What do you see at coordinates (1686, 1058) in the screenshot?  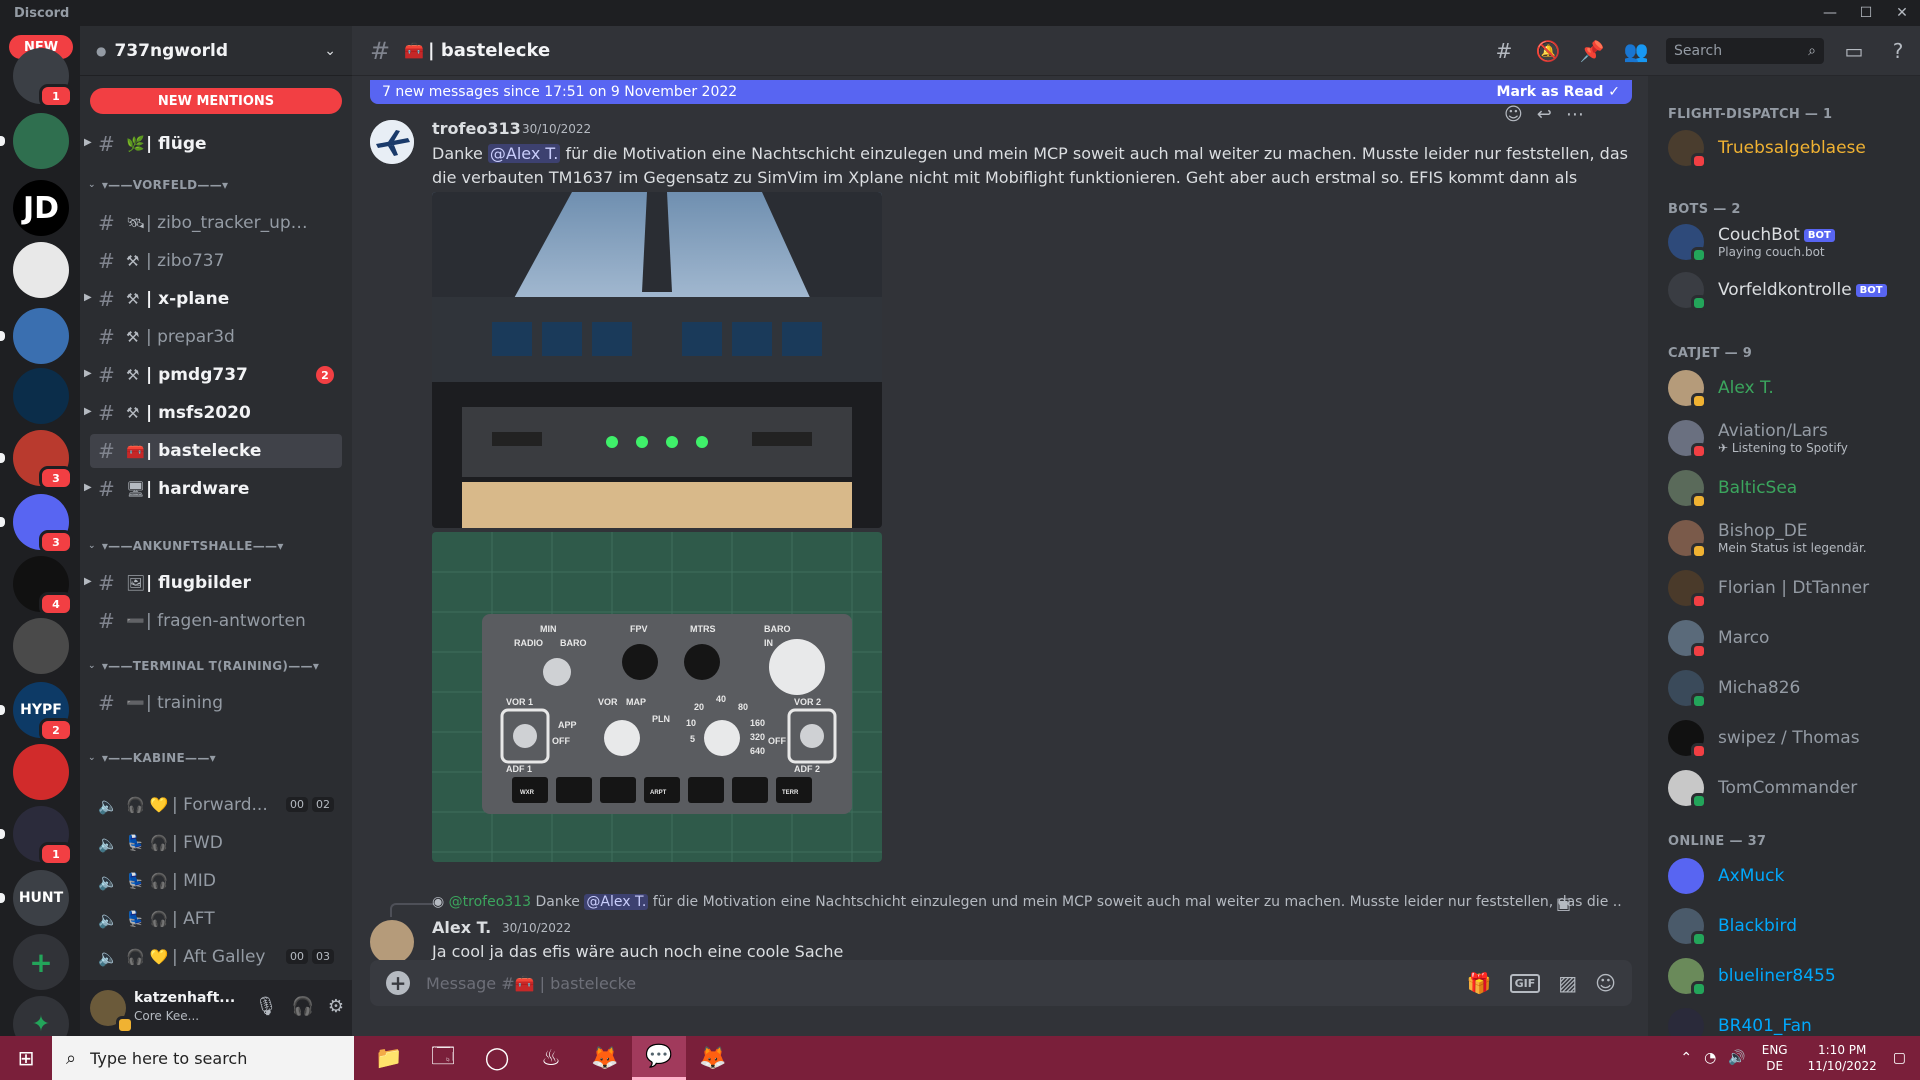 I see `tray-expand-icon: ⌃` at bounding box center [1686, 1058].